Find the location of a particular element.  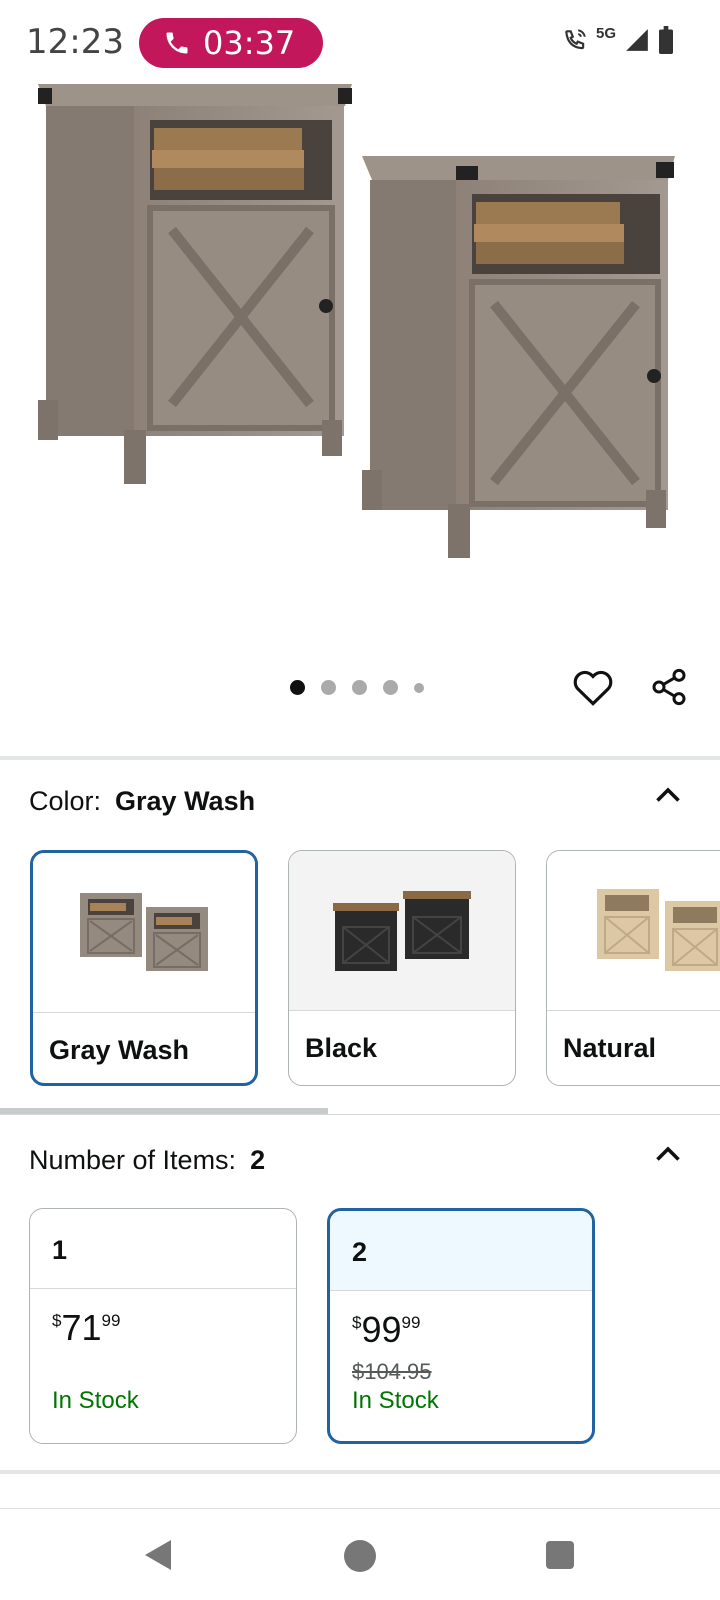

color-label-text: Color: is located at coordinates (65, 801).